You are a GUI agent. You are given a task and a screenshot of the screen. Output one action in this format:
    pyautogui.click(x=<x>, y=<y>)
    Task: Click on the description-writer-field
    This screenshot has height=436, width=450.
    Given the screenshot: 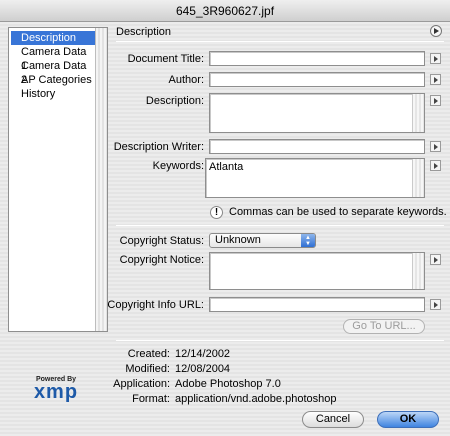 What is the action you would take?
    pyautogui.click(x=317, y=146)
    